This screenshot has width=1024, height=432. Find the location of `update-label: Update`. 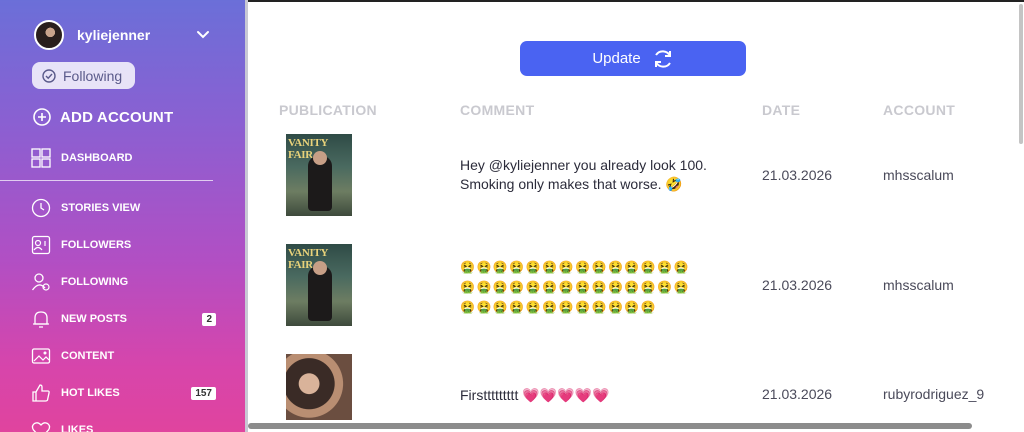

update-label: Update is located at coordinates (616, 58).